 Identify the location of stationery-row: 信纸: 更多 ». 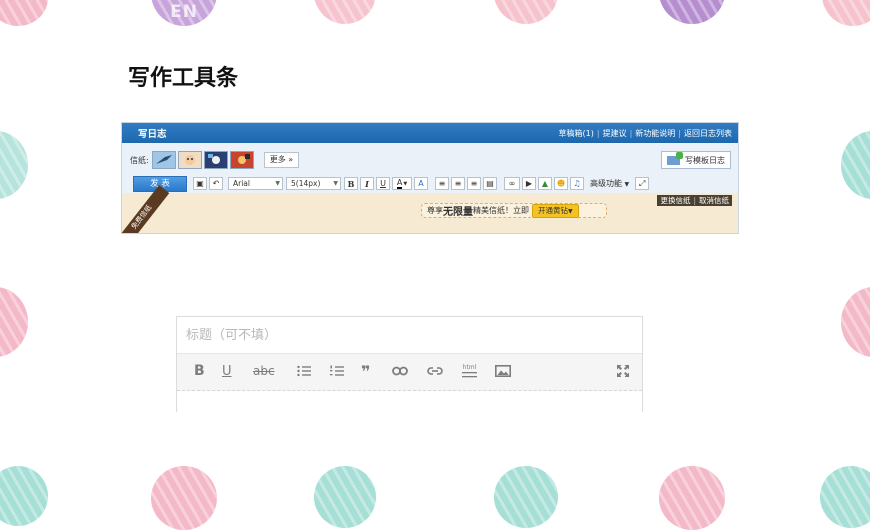
(215, 160).